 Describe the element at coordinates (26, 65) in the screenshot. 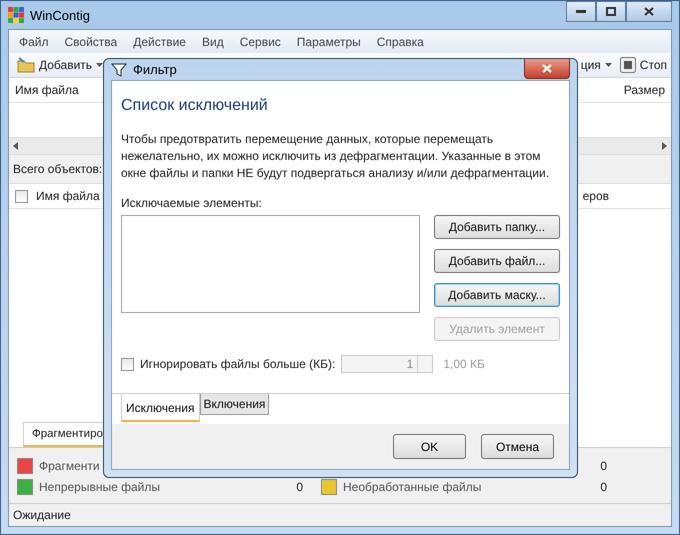

I see `folder-icon` at that location.